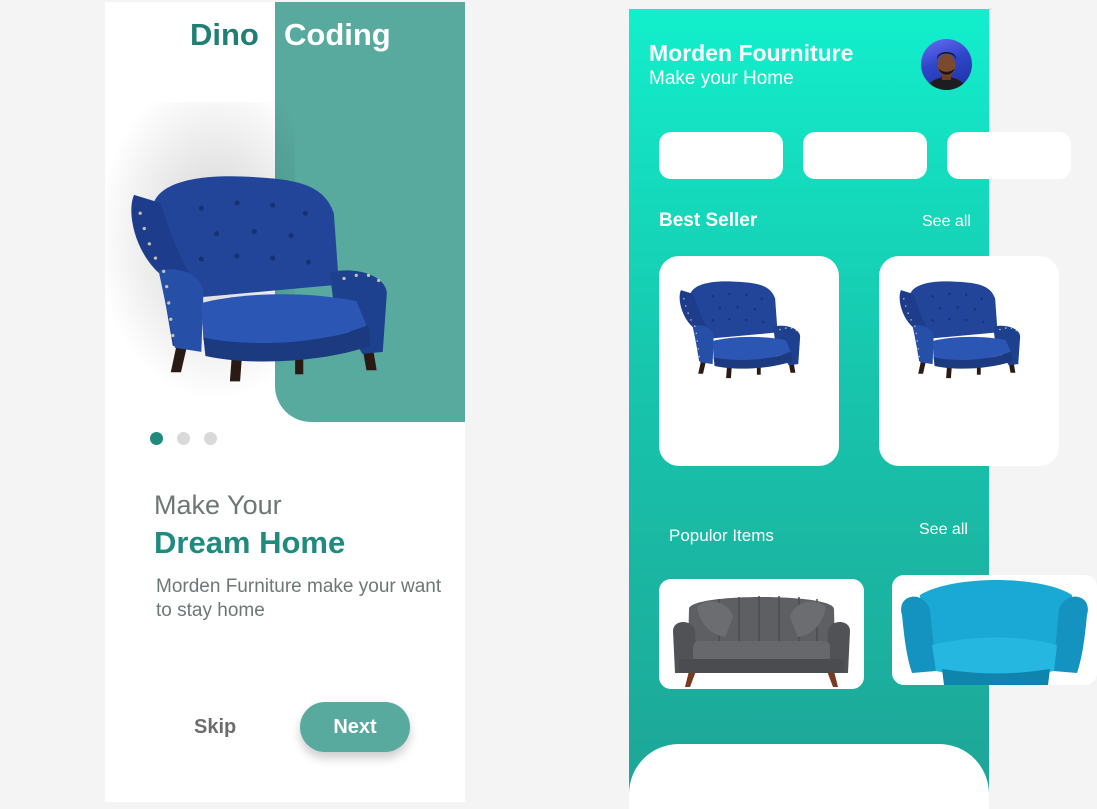 The image size is (1097, 809). Describe the element at coordinates (721, 78) in the screenshot. I see `app-subtitle: Make your Home` at that location.